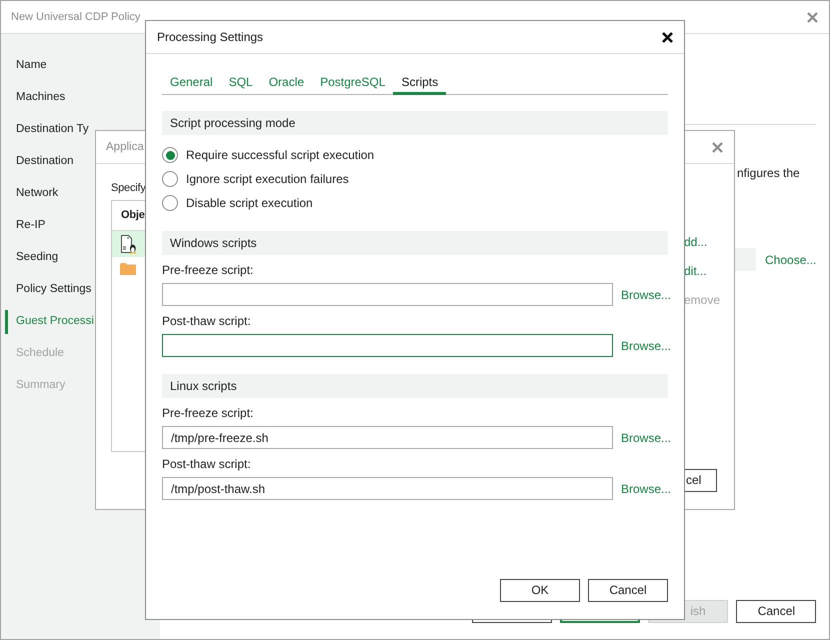  I want to click on window-title: Processing Settings, so click(210, 37).